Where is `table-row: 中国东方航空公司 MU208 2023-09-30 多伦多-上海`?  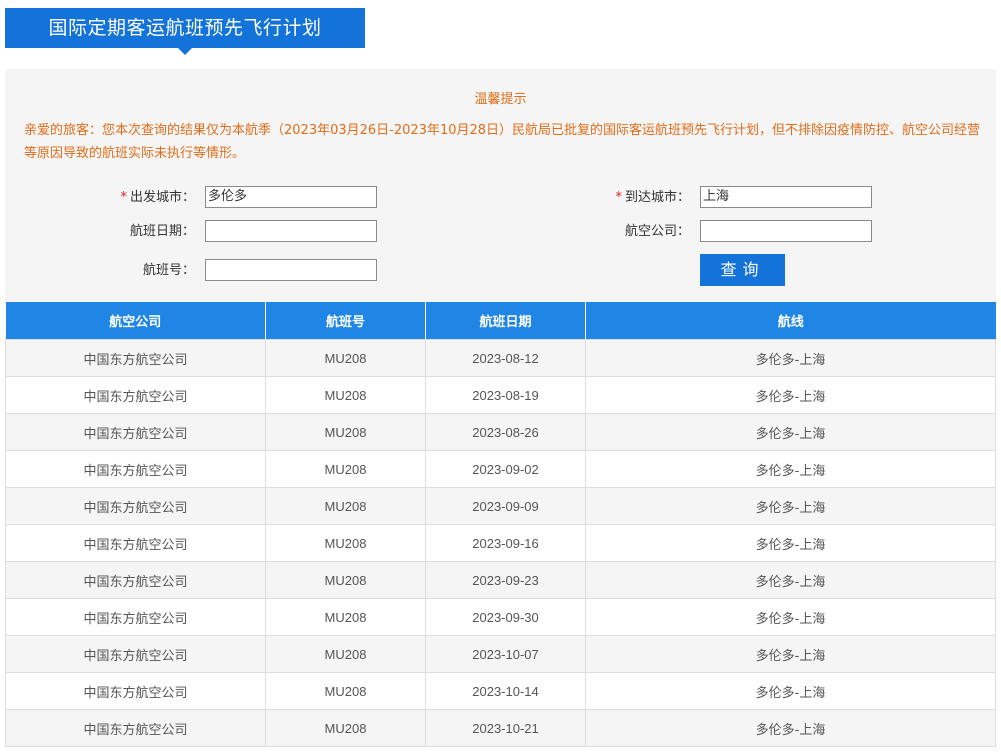
table-row: 中国东方航空公司 MU208 2023-09-30 多伦多-上海 is located at coordinates (500, 617).